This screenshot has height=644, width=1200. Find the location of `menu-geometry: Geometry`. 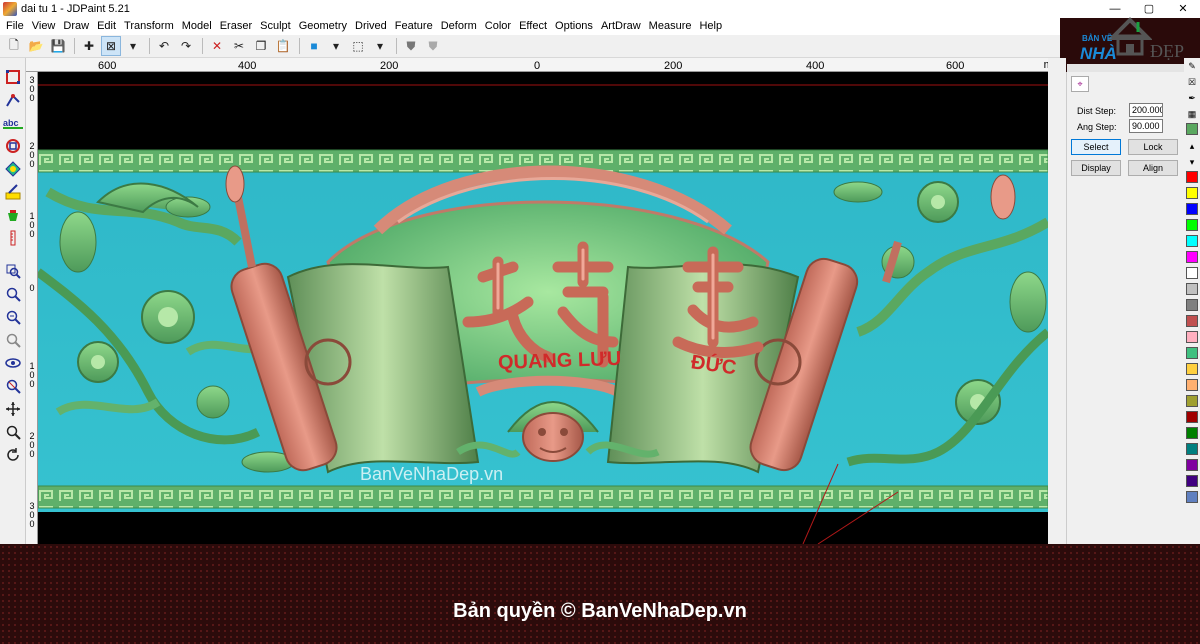

menu-geometry: Geometry is located at coordinates (324, 26).